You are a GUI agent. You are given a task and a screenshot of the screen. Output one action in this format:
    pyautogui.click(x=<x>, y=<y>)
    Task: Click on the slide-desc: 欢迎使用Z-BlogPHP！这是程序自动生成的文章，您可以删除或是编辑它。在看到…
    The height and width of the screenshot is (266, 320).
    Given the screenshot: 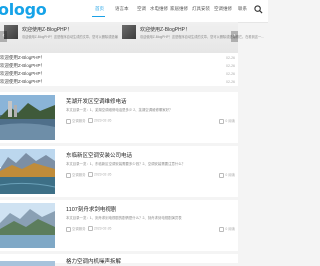 What is the action you would take?
    pyautogui.click(x=202, y=37)
    